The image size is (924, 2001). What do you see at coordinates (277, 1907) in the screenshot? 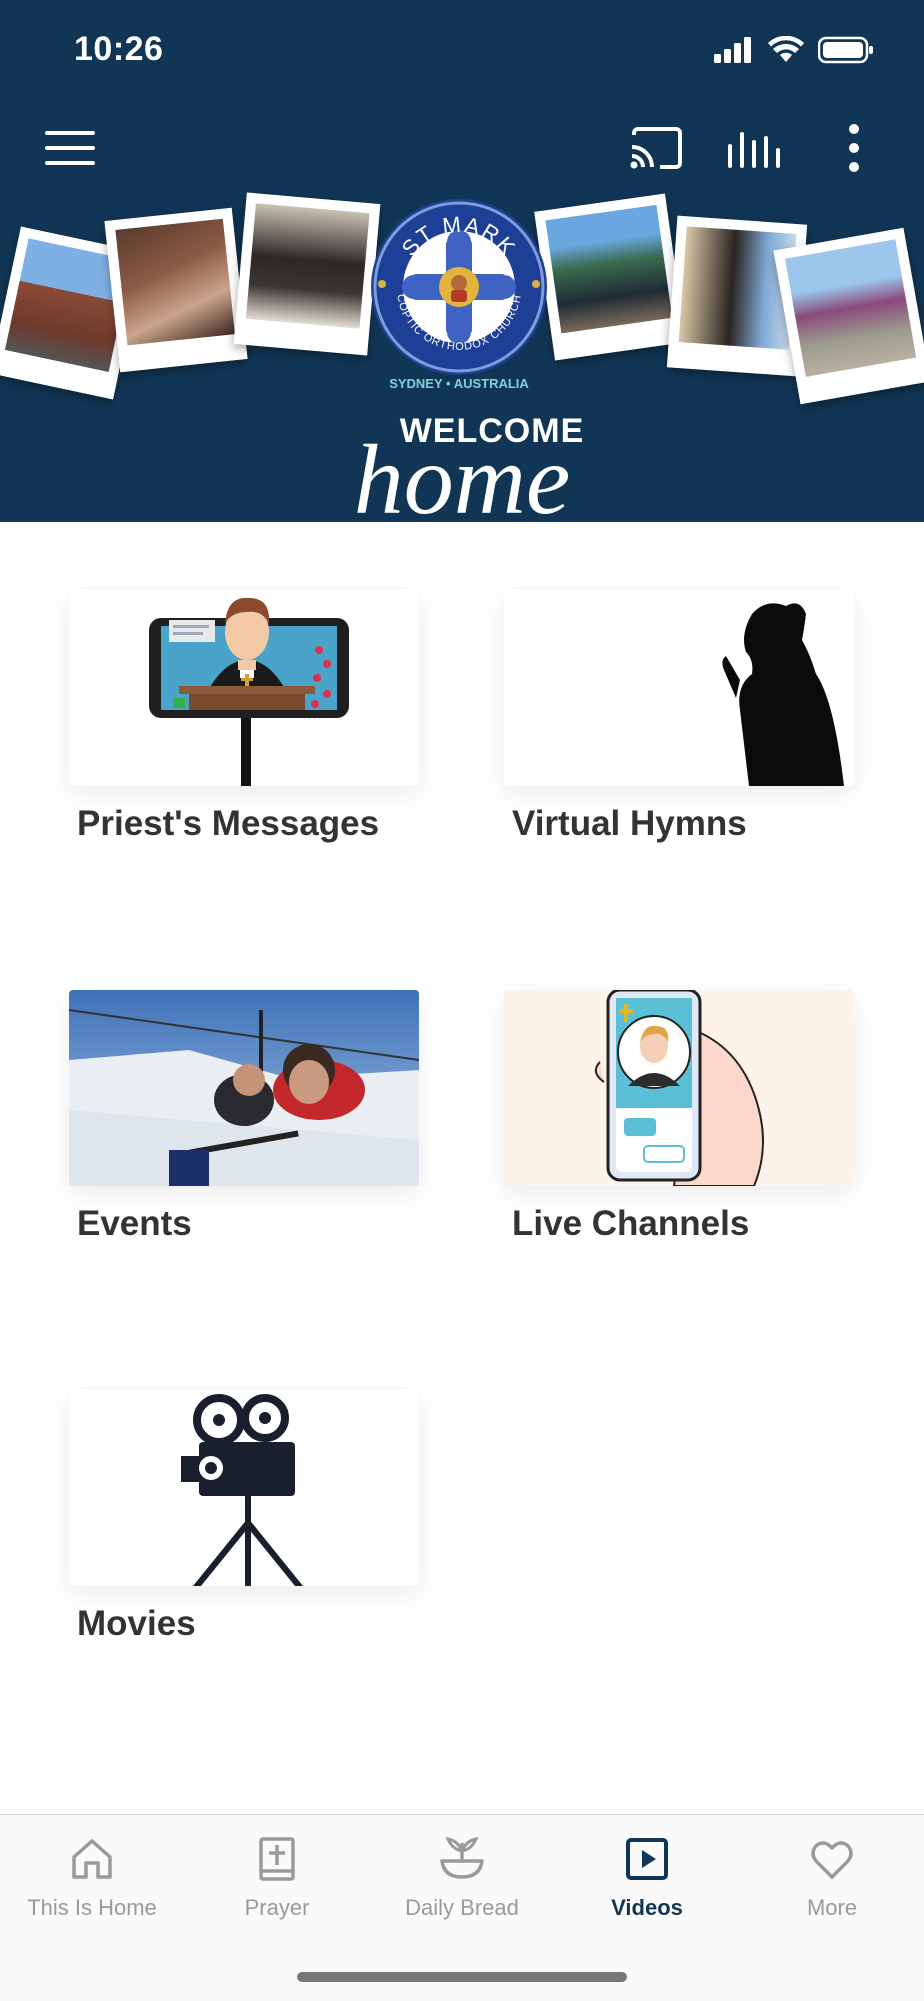
I see `nav-label: Prayer` at bounding box center [277, 1907].